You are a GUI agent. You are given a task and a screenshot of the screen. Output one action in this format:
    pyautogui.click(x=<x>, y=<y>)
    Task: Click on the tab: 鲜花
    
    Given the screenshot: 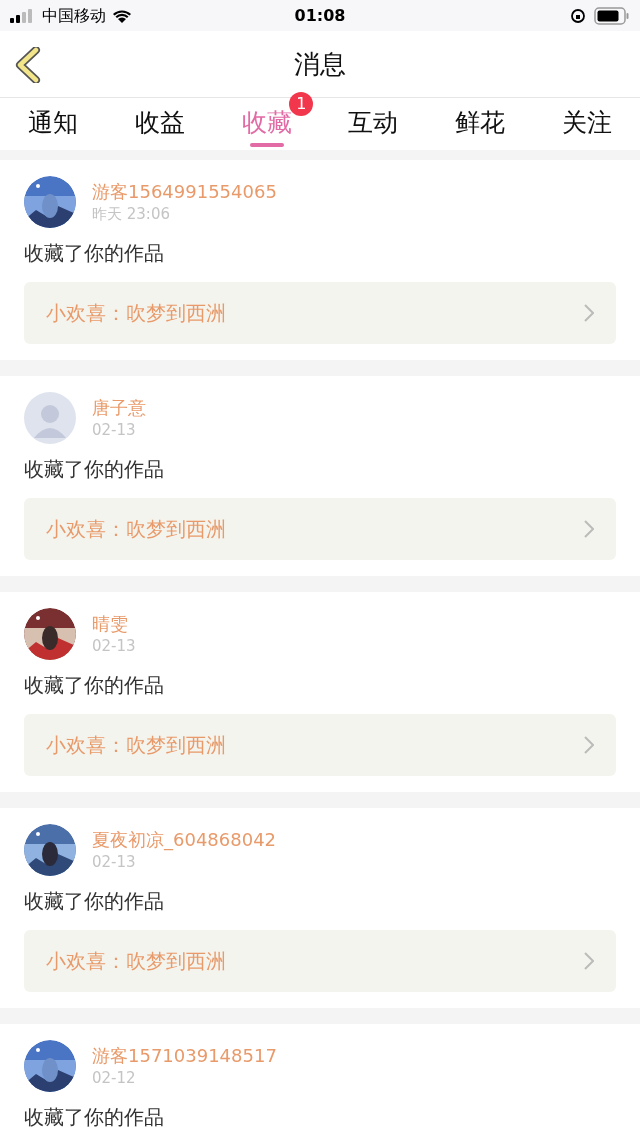 What is the action you would take?
    pyautogui.click(x=480, y=123)
    